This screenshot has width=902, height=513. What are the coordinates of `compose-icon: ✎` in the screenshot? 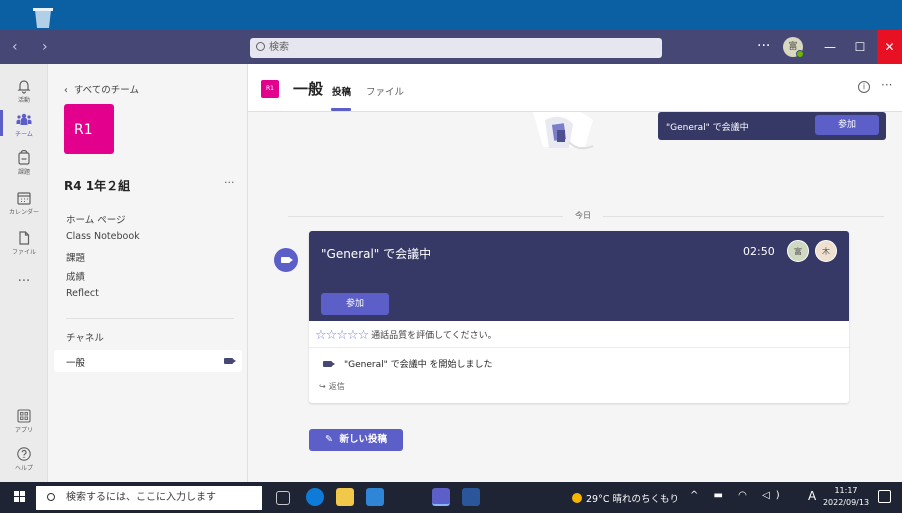 It's located at (332, 439).